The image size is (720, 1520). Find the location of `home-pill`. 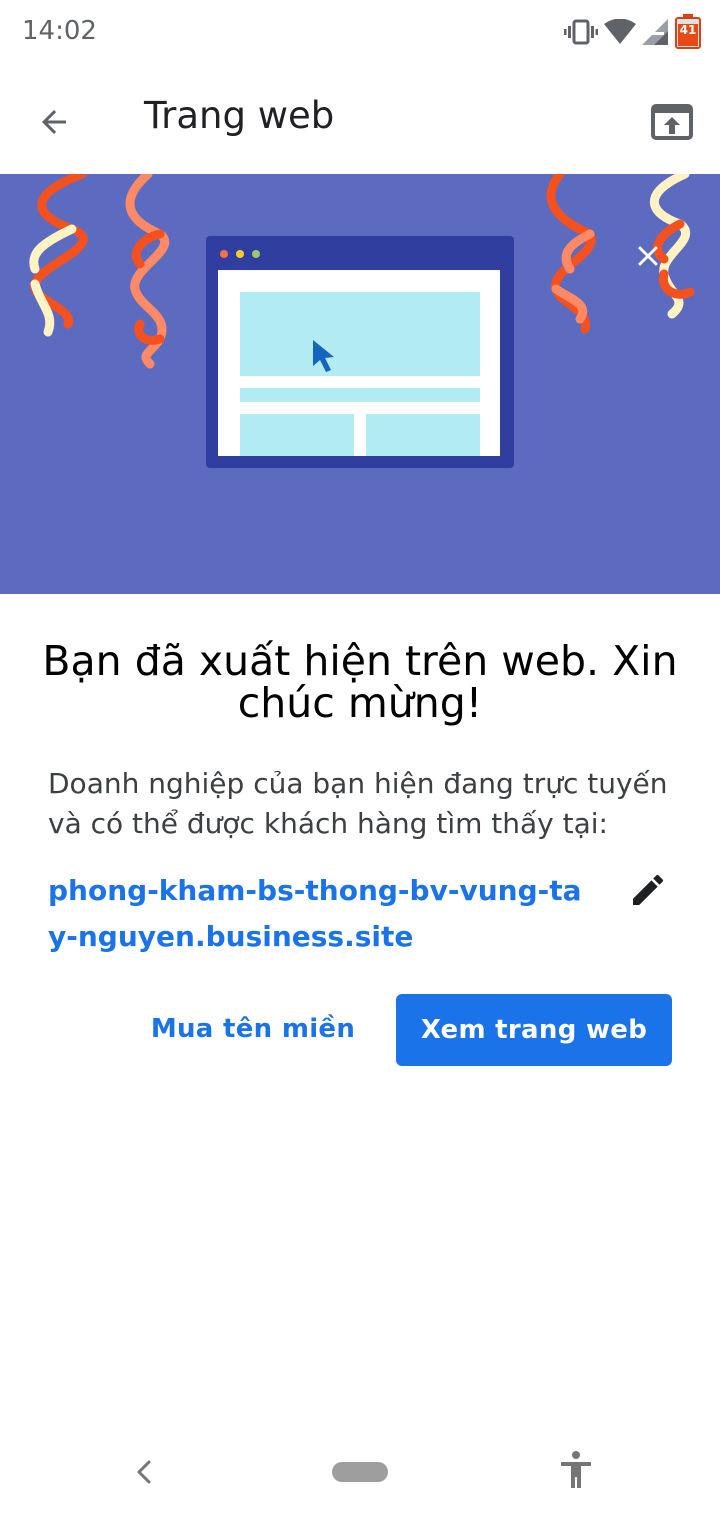

home-pill is located at coordinates (360, 1472).